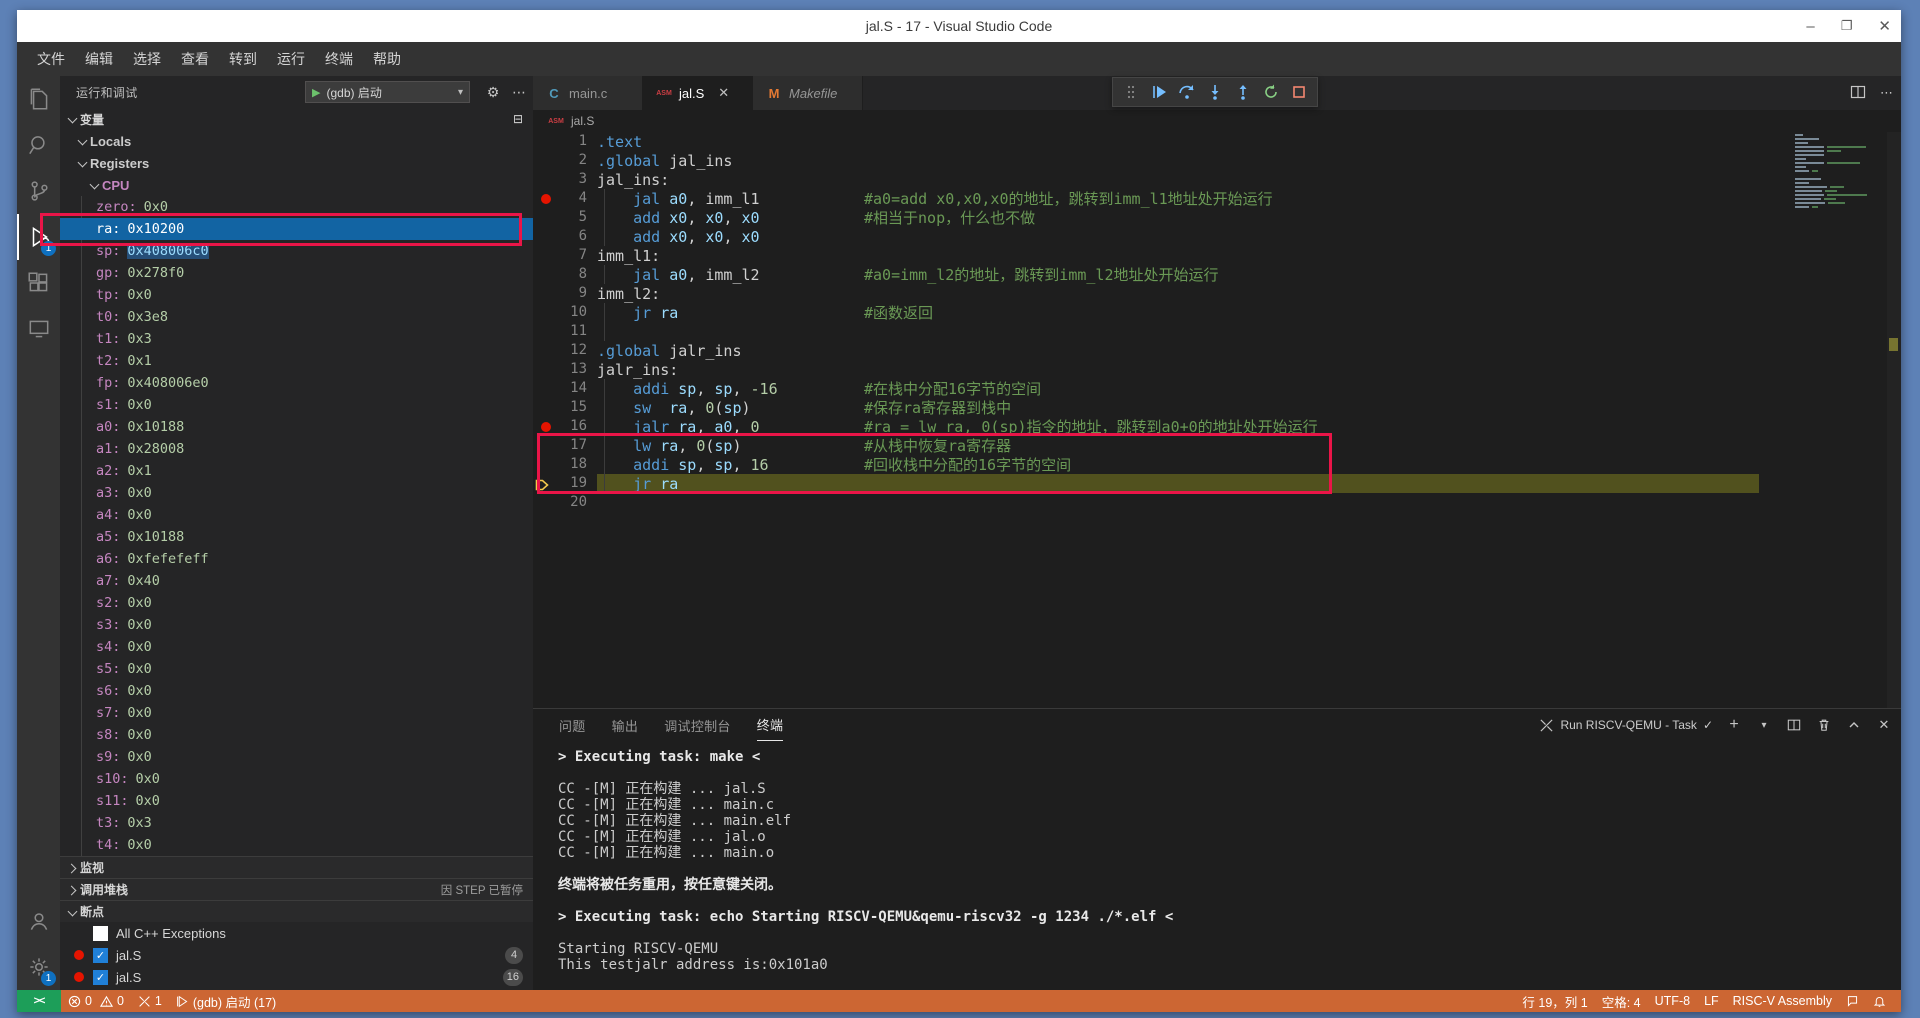 The image size is (1920, 1018). Describe the element at coordinates (38, 967) in the screenshot. I see `settings-gear-icon: 1` at that location.